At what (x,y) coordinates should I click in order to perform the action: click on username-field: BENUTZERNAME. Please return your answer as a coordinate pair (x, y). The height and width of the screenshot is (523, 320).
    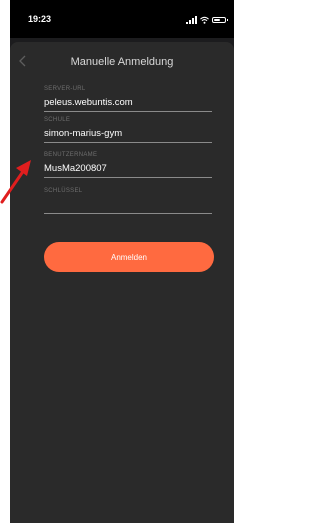
    Looking at the image, I should click on (128, 165).